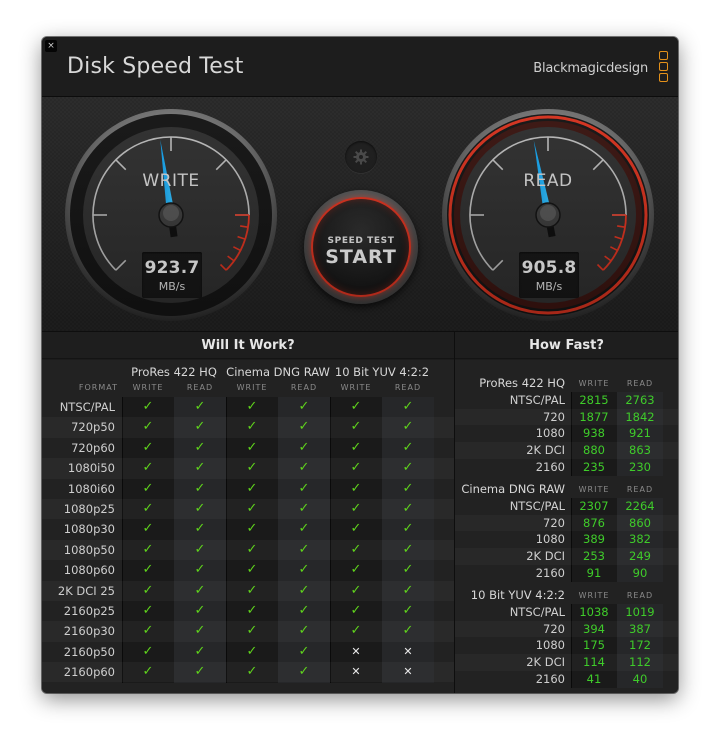 This screenshot has height=742, width=720. What do you see at coordinates (248, 611) in the screenshot?
I see `format-row: 2160p25 ✓ ✓ ✓ ✓ ✓ ✓` at bounding box center [248, 611].